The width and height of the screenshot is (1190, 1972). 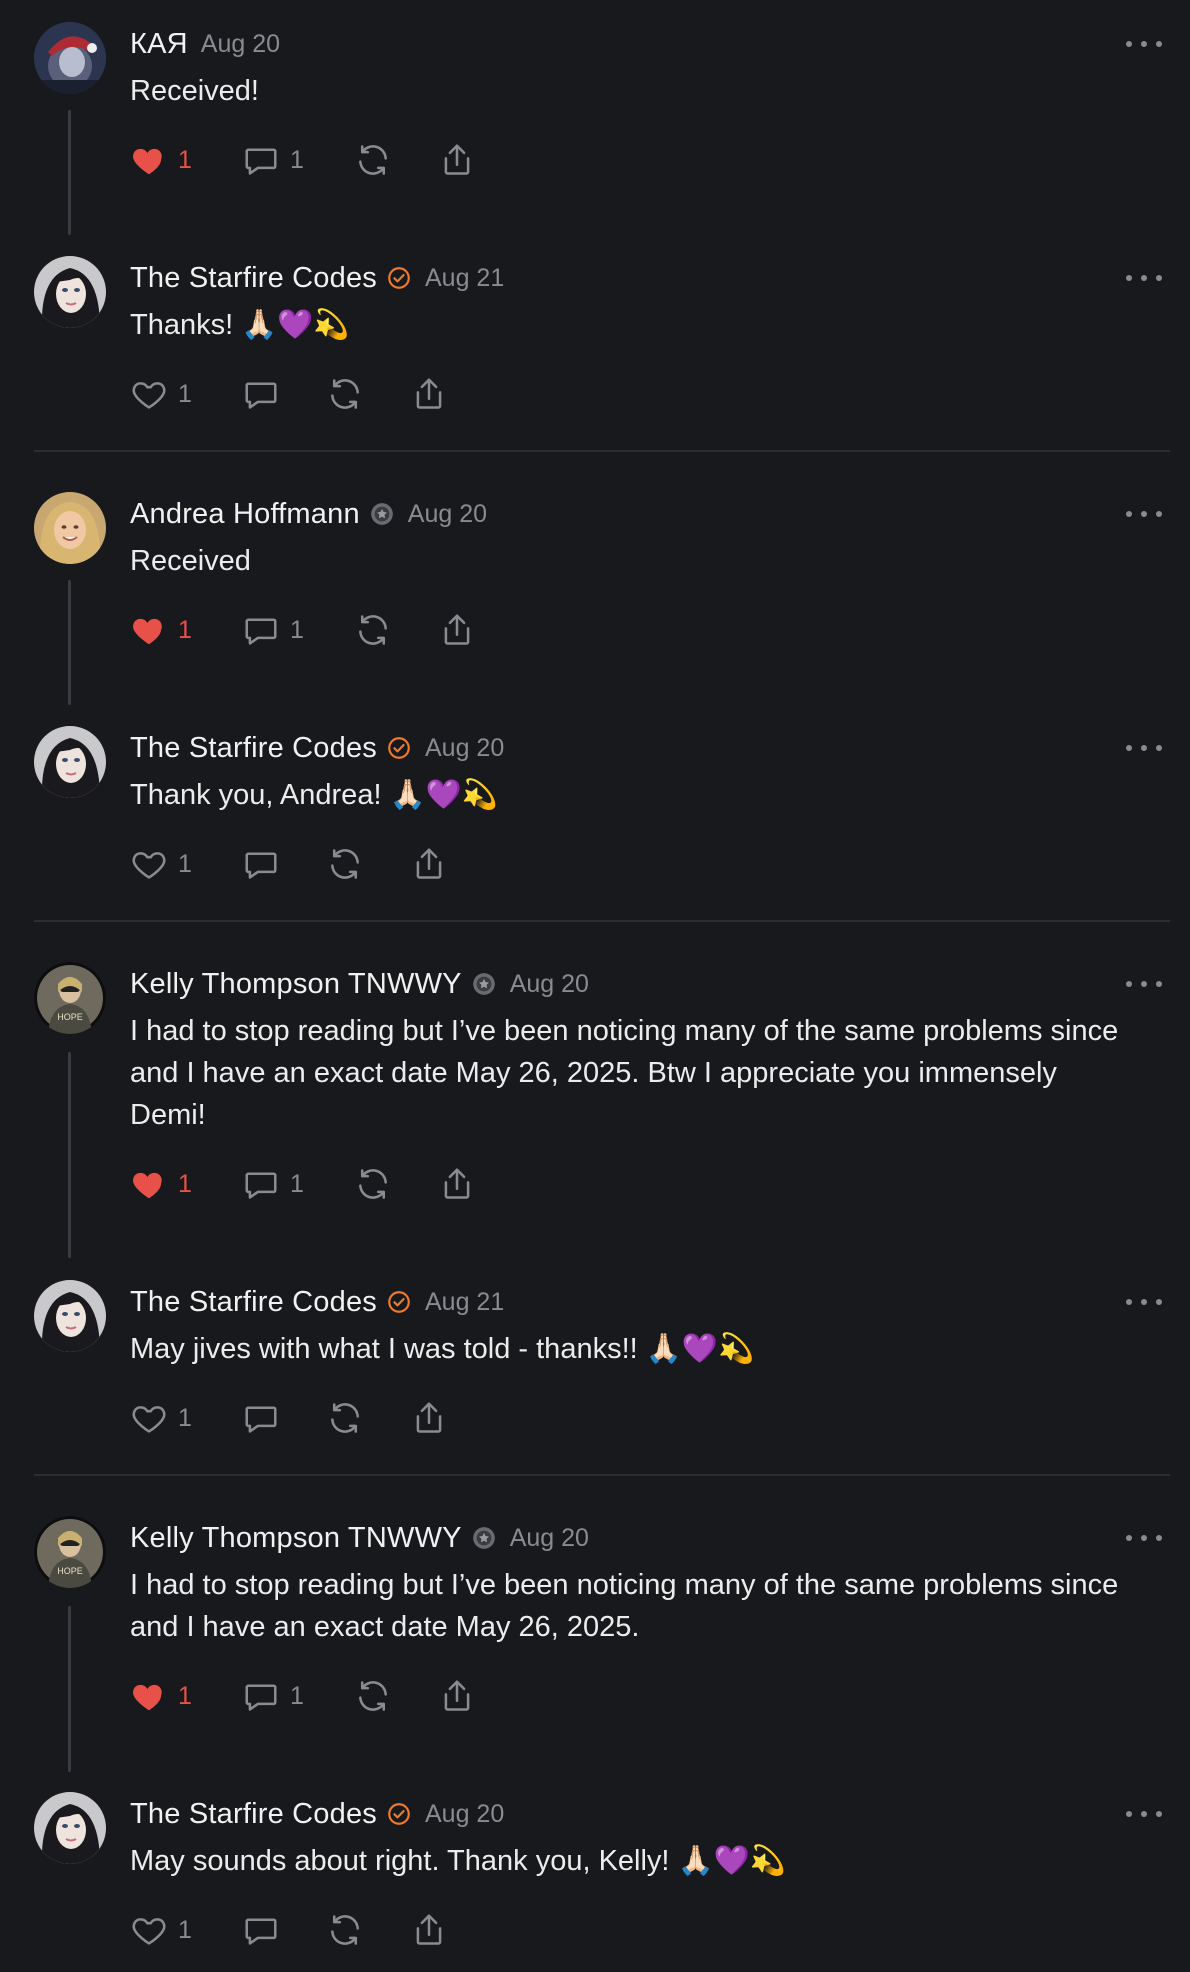 What do you see at coordinates (159, 44) in the screenshot?
I see `author-name: КАЯ` at bounding box center [159, 44].